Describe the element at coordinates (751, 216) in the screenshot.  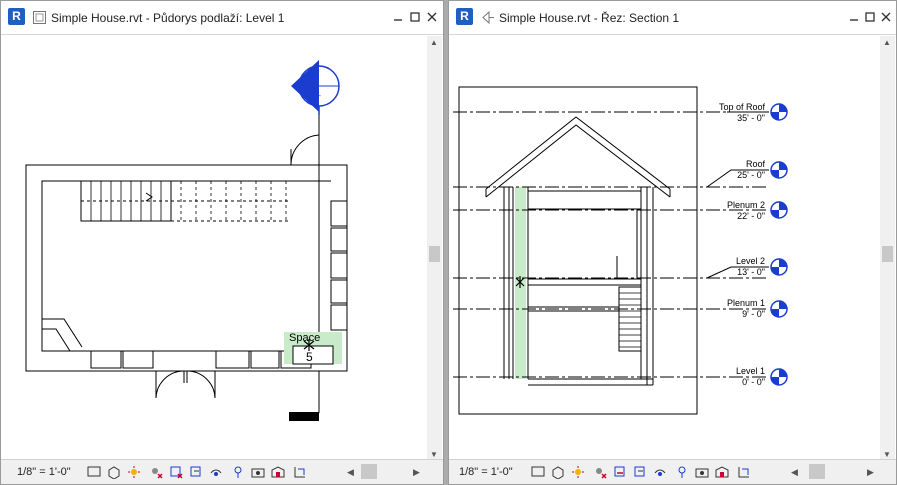
I see `level-elevation: 22' - 0"` at that location.